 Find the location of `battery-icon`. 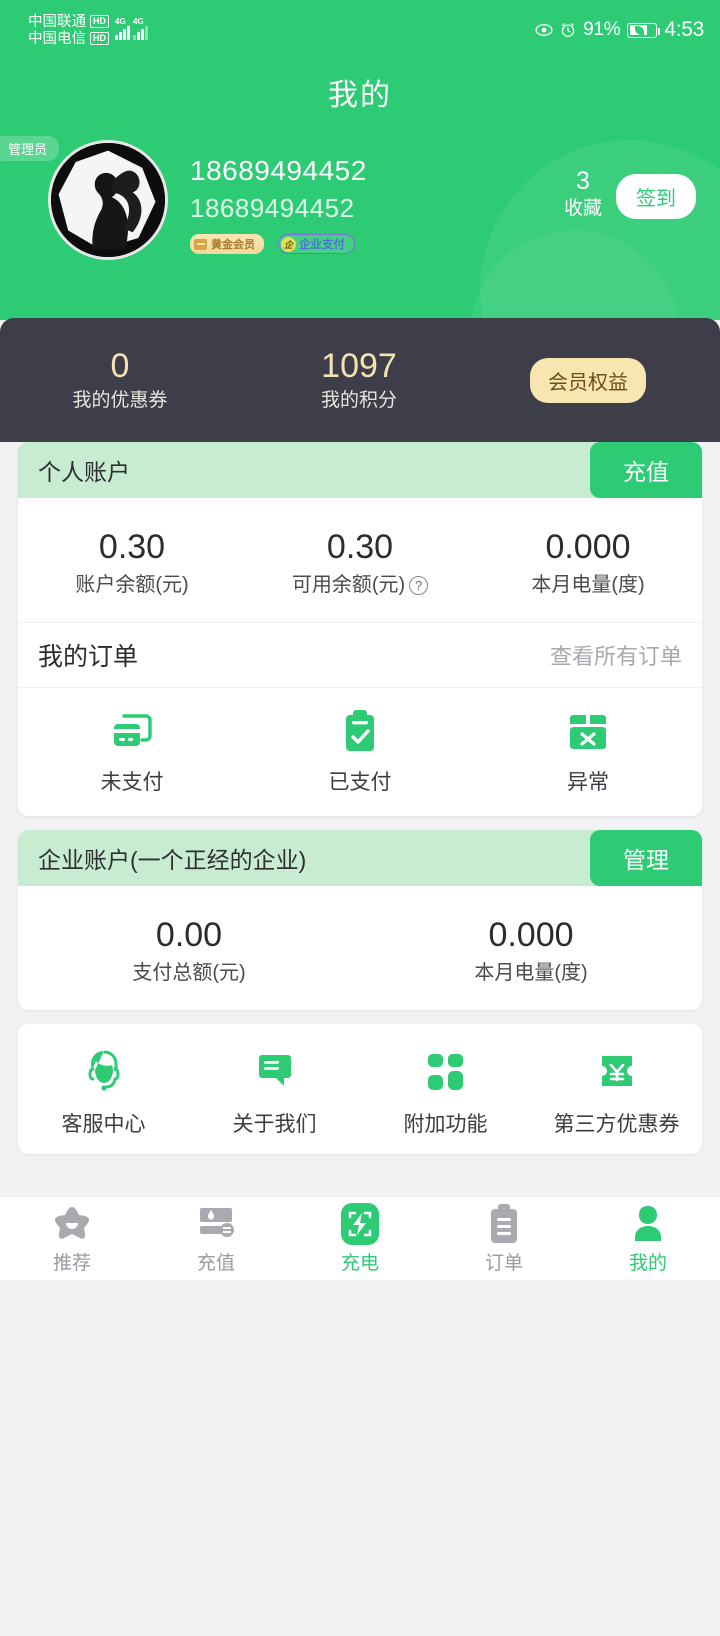

battery-icon is located at coordinates (644, 30).